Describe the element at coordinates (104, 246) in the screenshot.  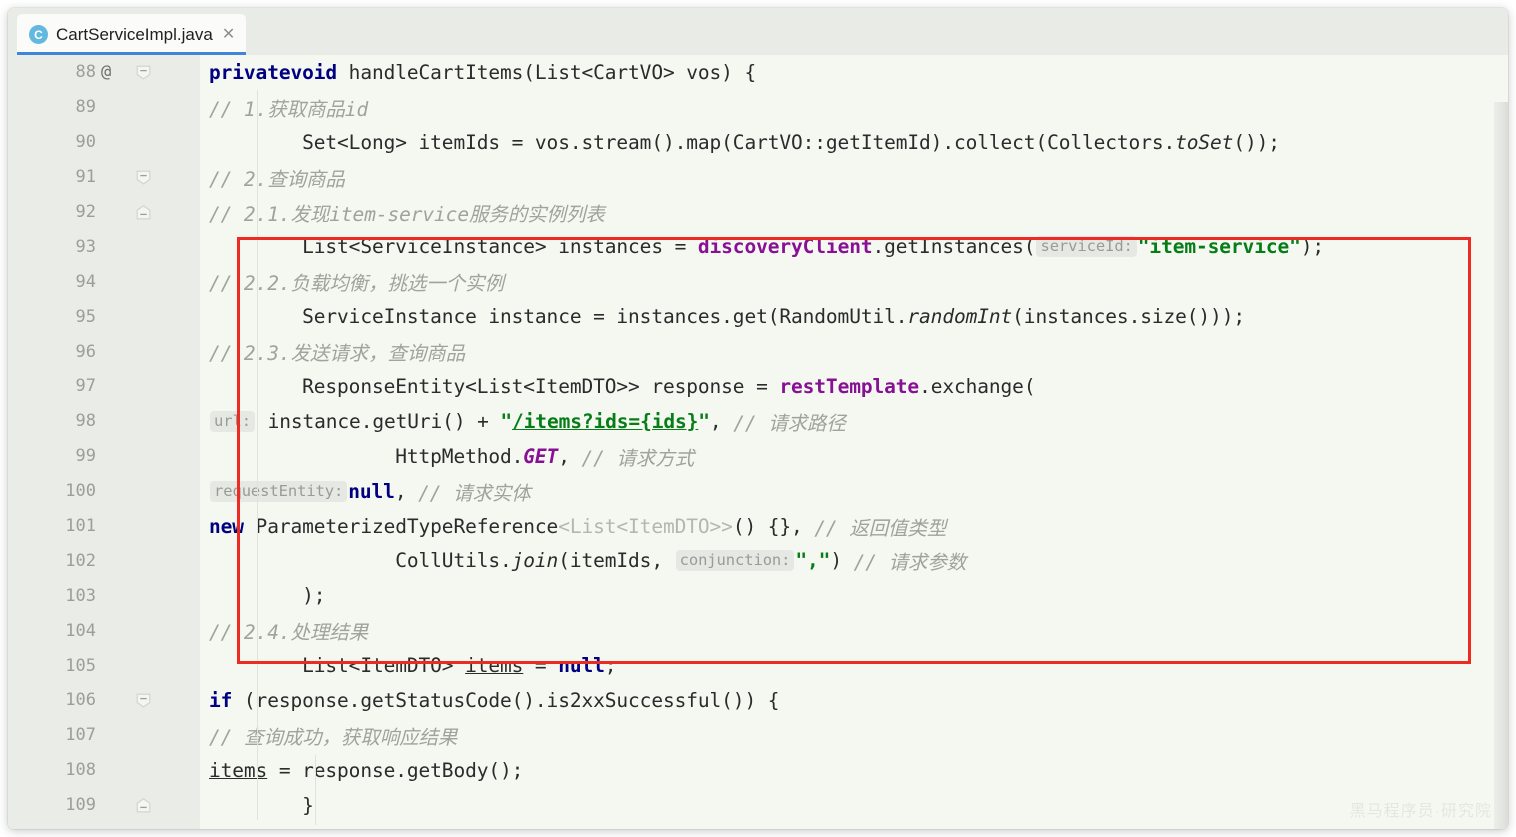
I see `gutter-row-93: 93` at that location.